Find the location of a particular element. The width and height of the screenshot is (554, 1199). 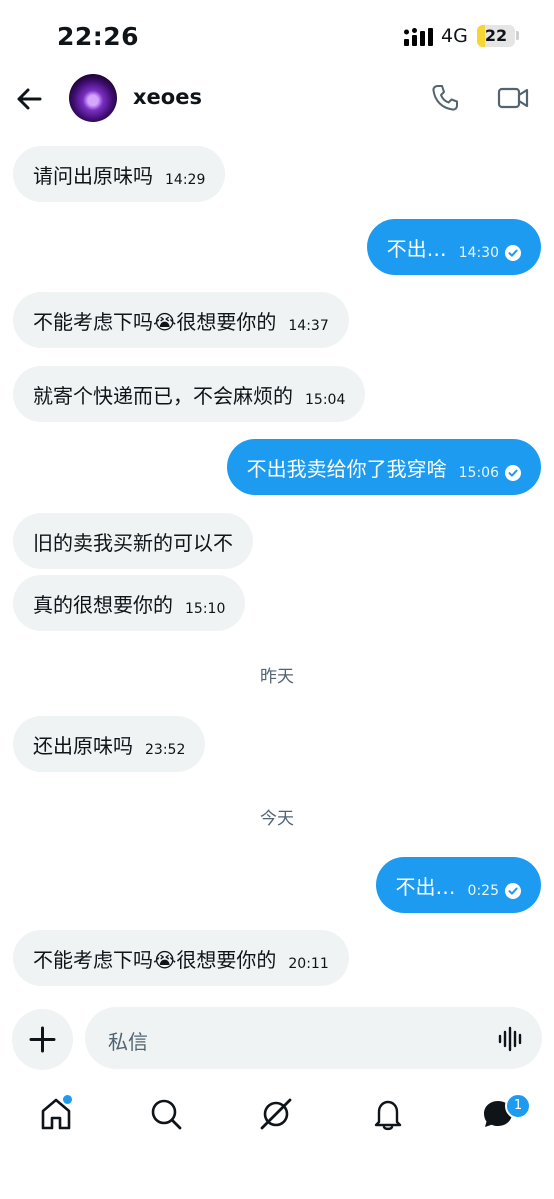

plus-icon is located at coordinates (42, 1039).